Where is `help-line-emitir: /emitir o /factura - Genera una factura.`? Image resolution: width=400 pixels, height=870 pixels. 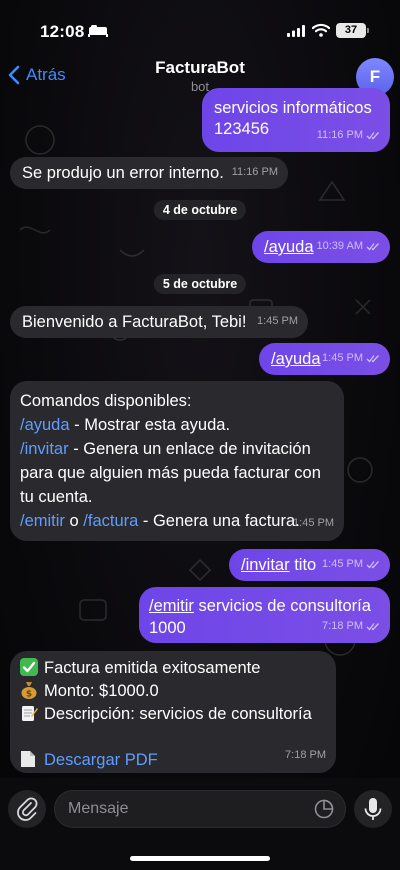
help-line-emitir: /emitir o /factura - Genera una factura. is located at coordinates (177, 521).